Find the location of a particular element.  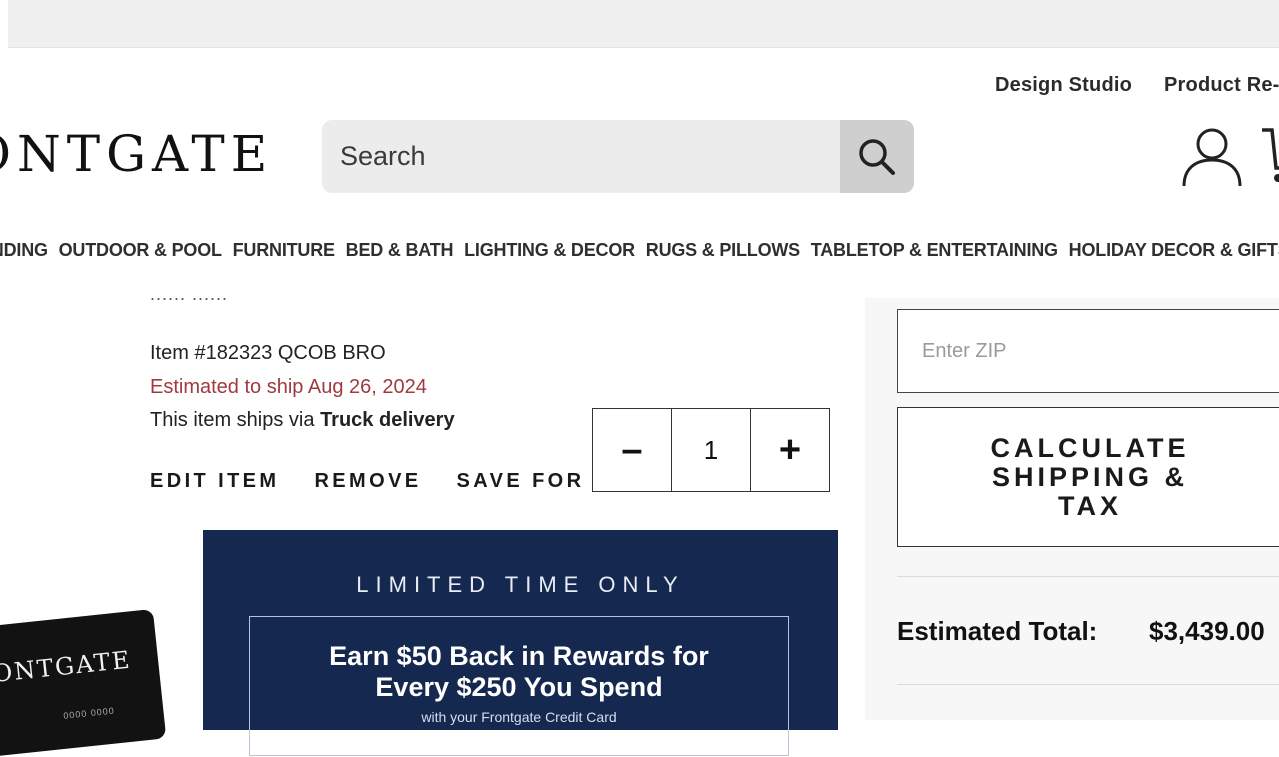

nav-item-bed-bath: BED & BATH is located at coordinates (400, 250).